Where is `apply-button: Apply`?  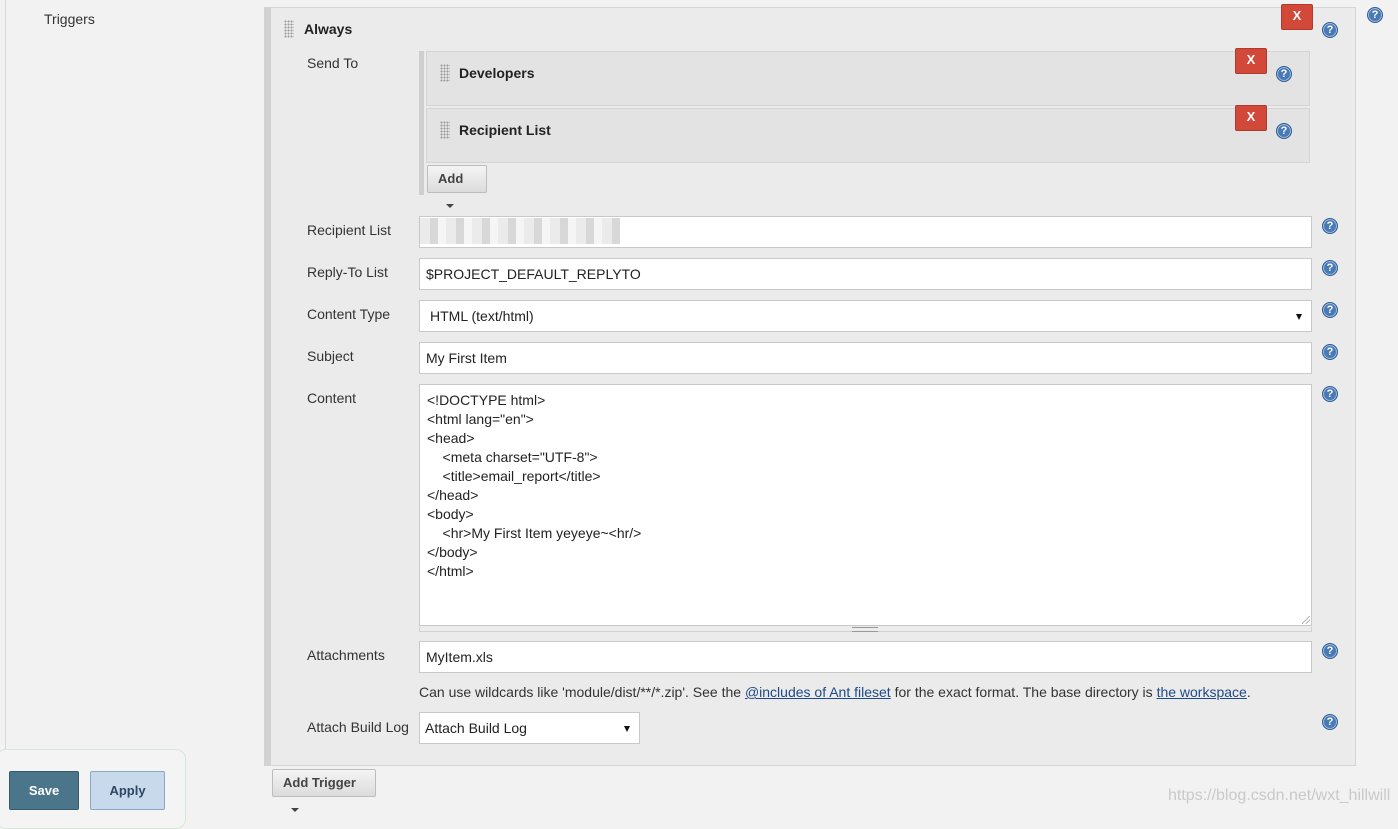 apply-button: Apply is located at coordinates (127, 790).